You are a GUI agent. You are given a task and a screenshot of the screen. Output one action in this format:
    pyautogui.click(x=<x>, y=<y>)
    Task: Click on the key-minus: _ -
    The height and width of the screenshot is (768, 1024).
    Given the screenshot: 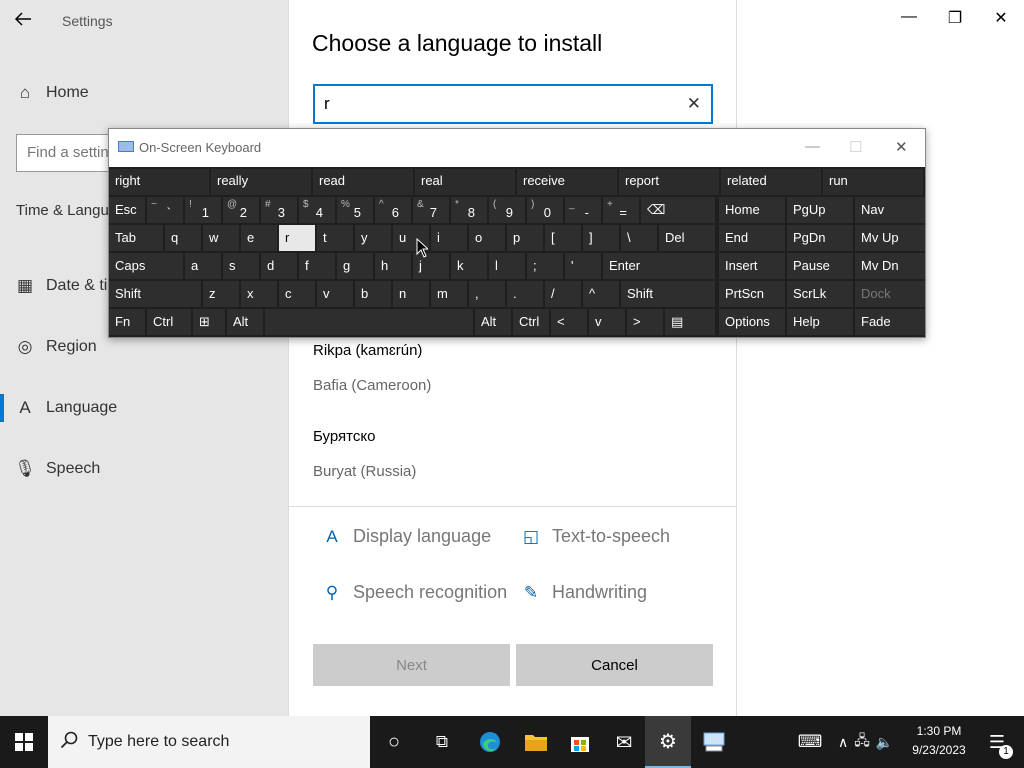 What is the action you would take?
    pyautogui.click(x=583, y=210)
    